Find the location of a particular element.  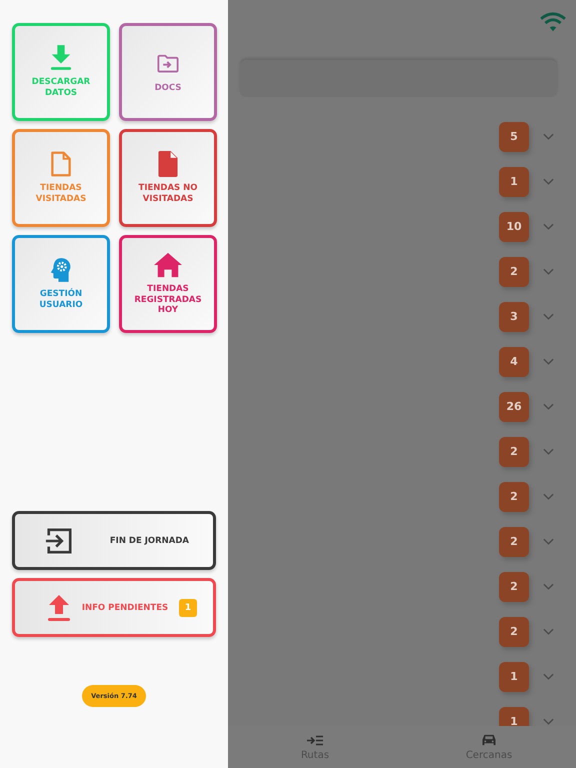

count-badge: 26 is located at coordinates (514, 407).